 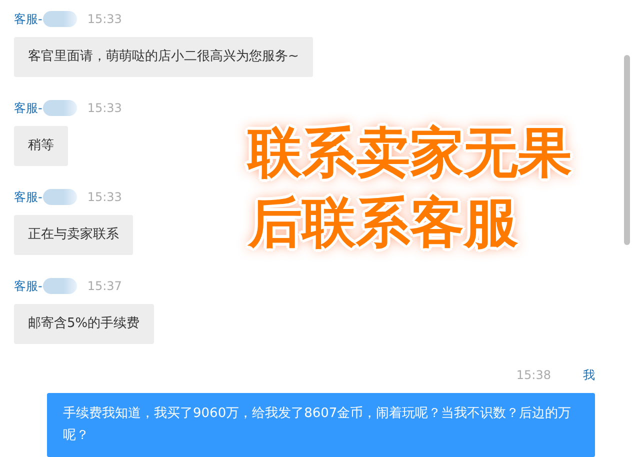 What do you see at coordinates (104, 286) in the screenshot?
I see `message-time: 15:37` at bounding box center [104, 286].